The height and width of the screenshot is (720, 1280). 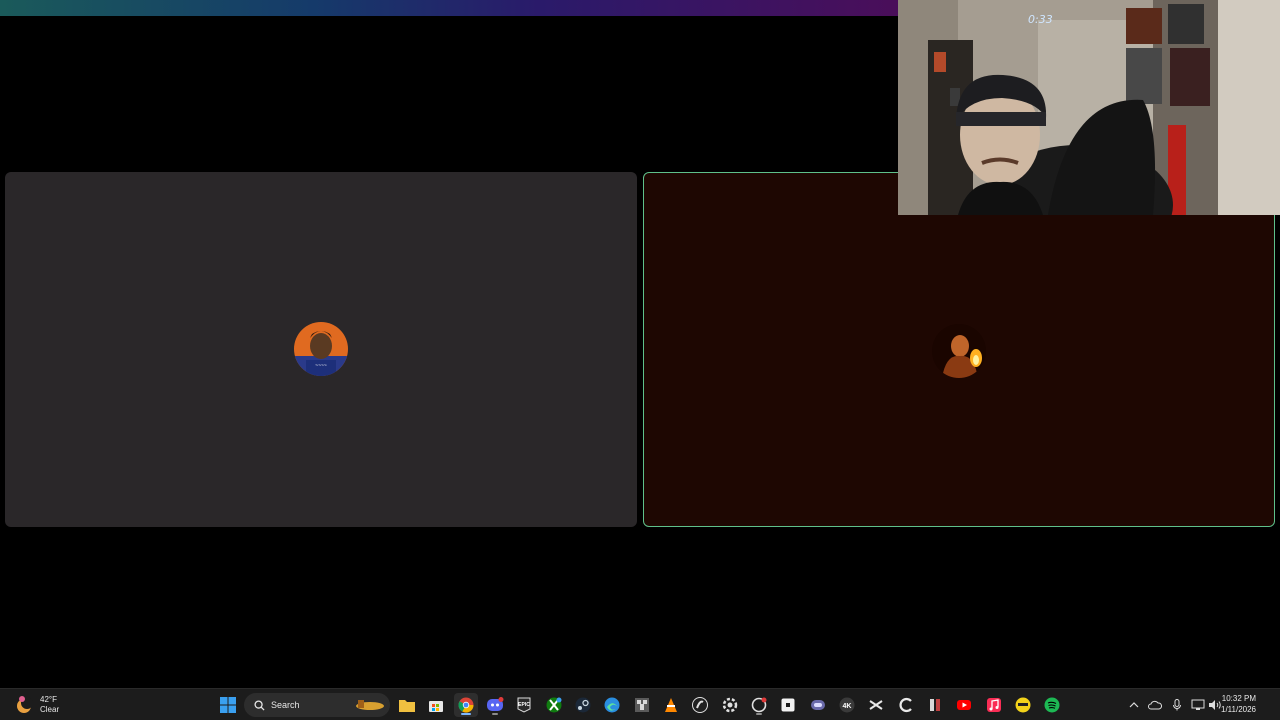 I want to click on weather-moon-icon, so click(x=25, y=704).